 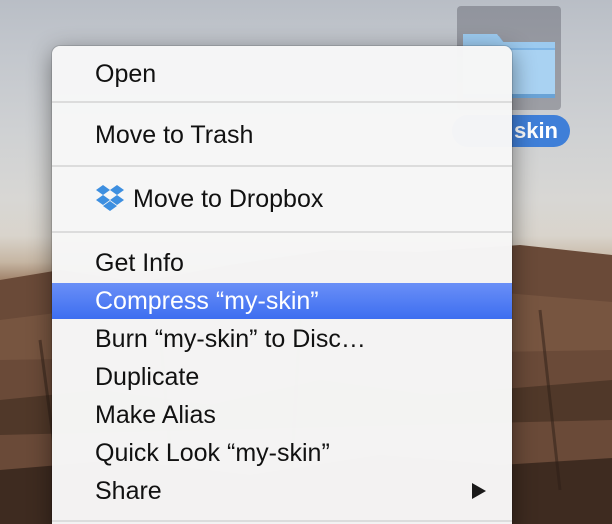 What do you see at coordinates (110, 198) in the screenshot?
I see `dropbox-icon` at bounding box center [110, 198].